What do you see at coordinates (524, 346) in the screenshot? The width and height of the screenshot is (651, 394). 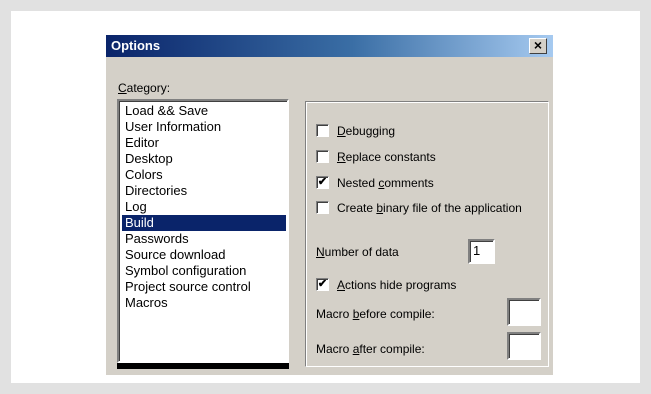 I see `macro-after-compile-input` at bounding box center [524, 346].